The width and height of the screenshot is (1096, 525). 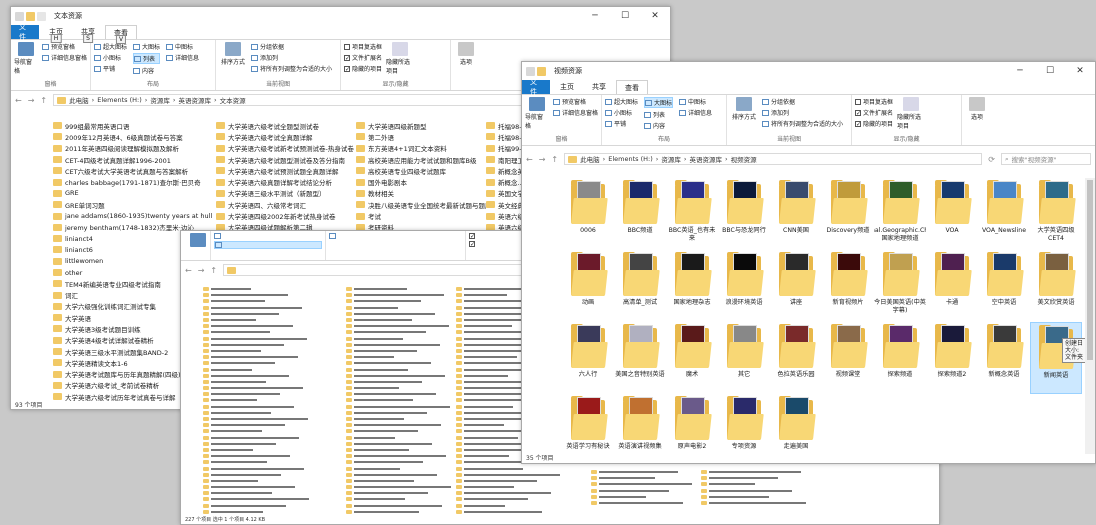 What do you see at coordinates (146, 46) in the screenshot?
I see `layout-large-icons: 大图标` at bounding box center [146, 46].